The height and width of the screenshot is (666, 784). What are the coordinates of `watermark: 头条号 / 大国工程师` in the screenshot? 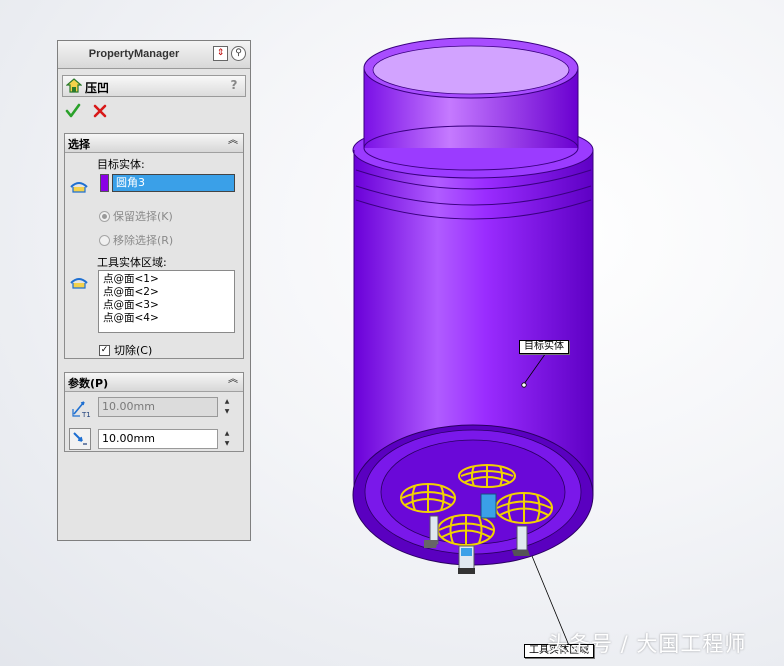 It's located at (647, 644).